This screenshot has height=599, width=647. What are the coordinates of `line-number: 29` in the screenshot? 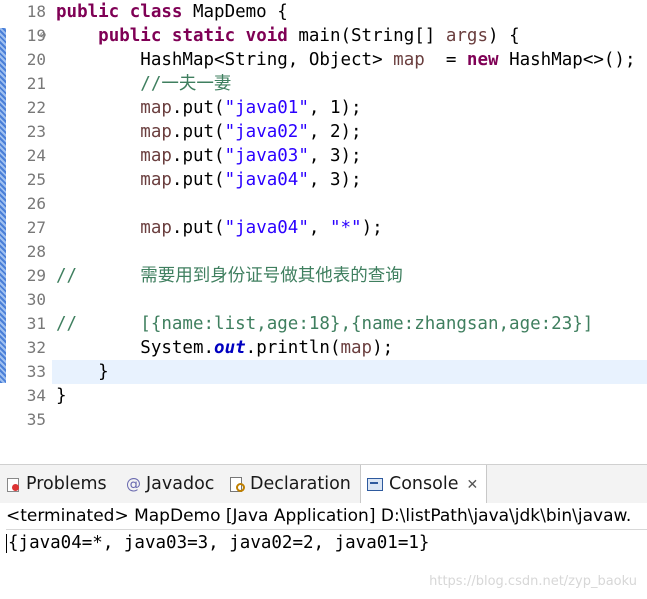 It's located at (36, 275).